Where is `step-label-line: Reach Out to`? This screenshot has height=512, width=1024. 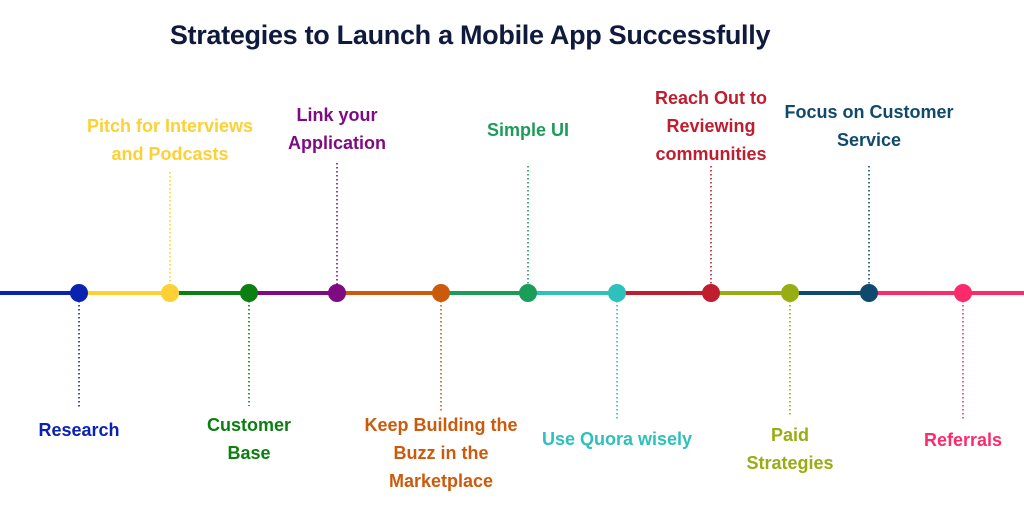 step-label-line: Reach Out to is located at coordinates (711, 98).